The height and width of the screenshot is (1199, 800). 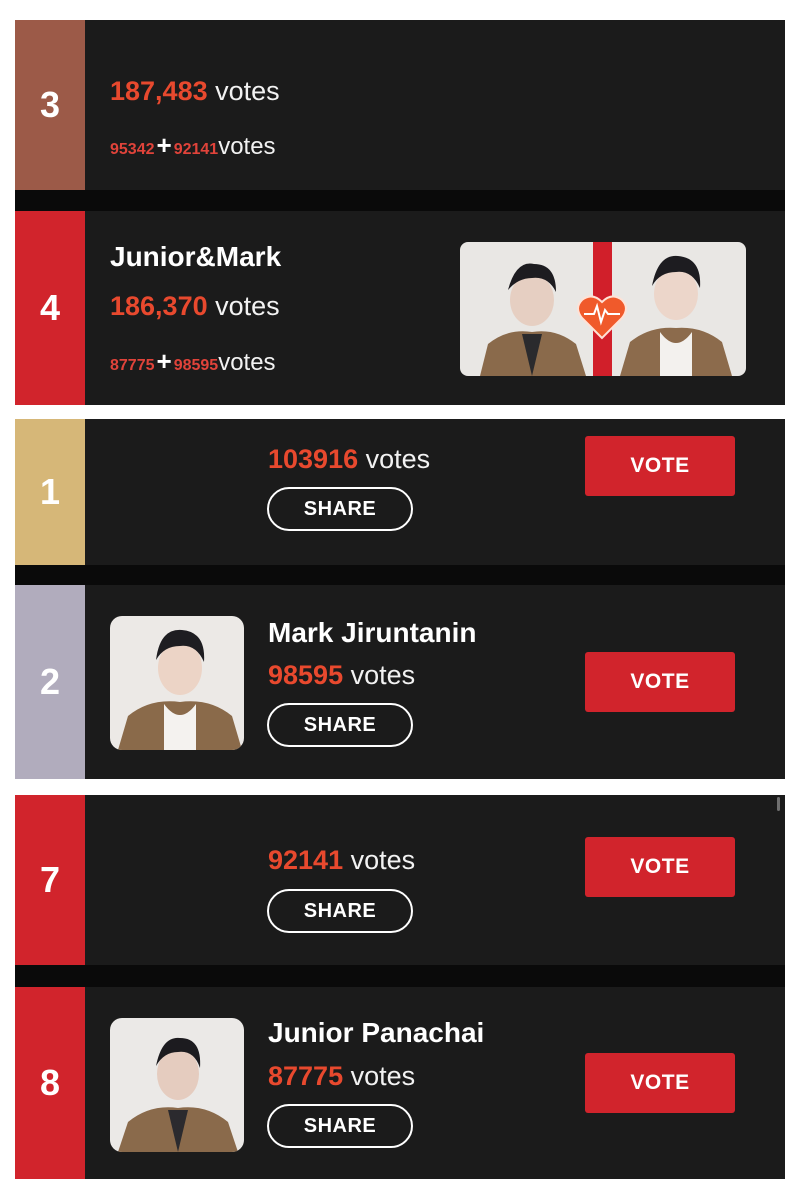 I want to click on vote-count: 103916 votes, so click(x=349, y=459).